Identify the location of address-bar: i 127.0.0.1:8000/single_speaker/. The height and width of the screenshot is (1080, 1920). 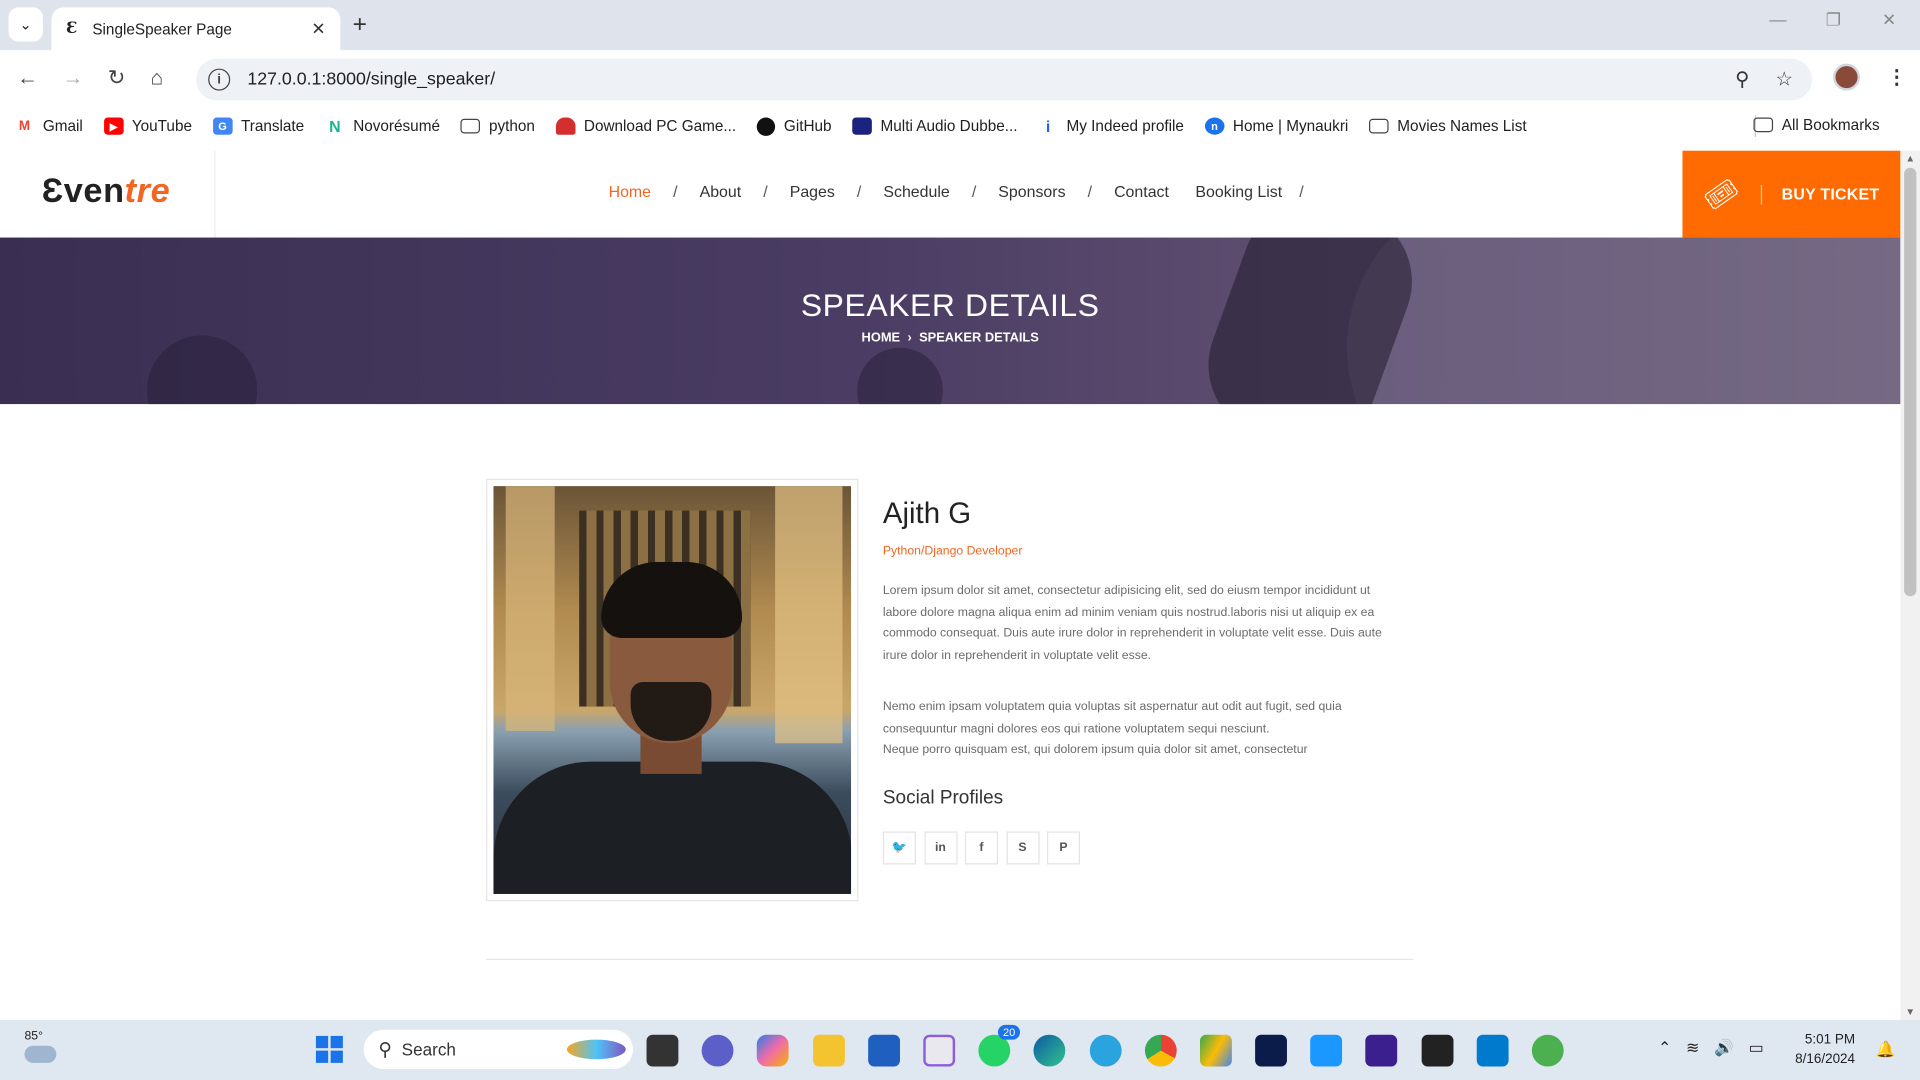
(1004, 79).